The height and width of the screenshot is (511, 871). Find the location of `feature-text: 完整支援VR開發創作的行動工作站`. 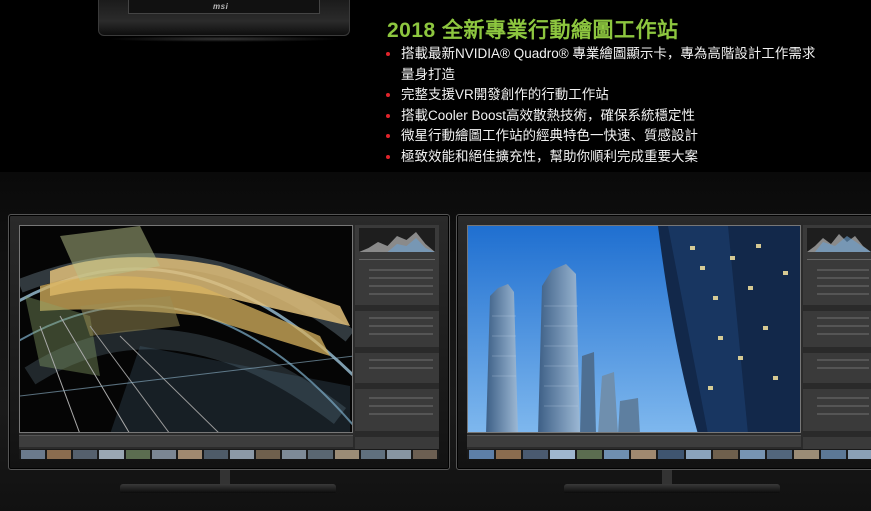

feature-text: 完整支援VR開發創作的行動工作站 is located at coordinates (505, 94).